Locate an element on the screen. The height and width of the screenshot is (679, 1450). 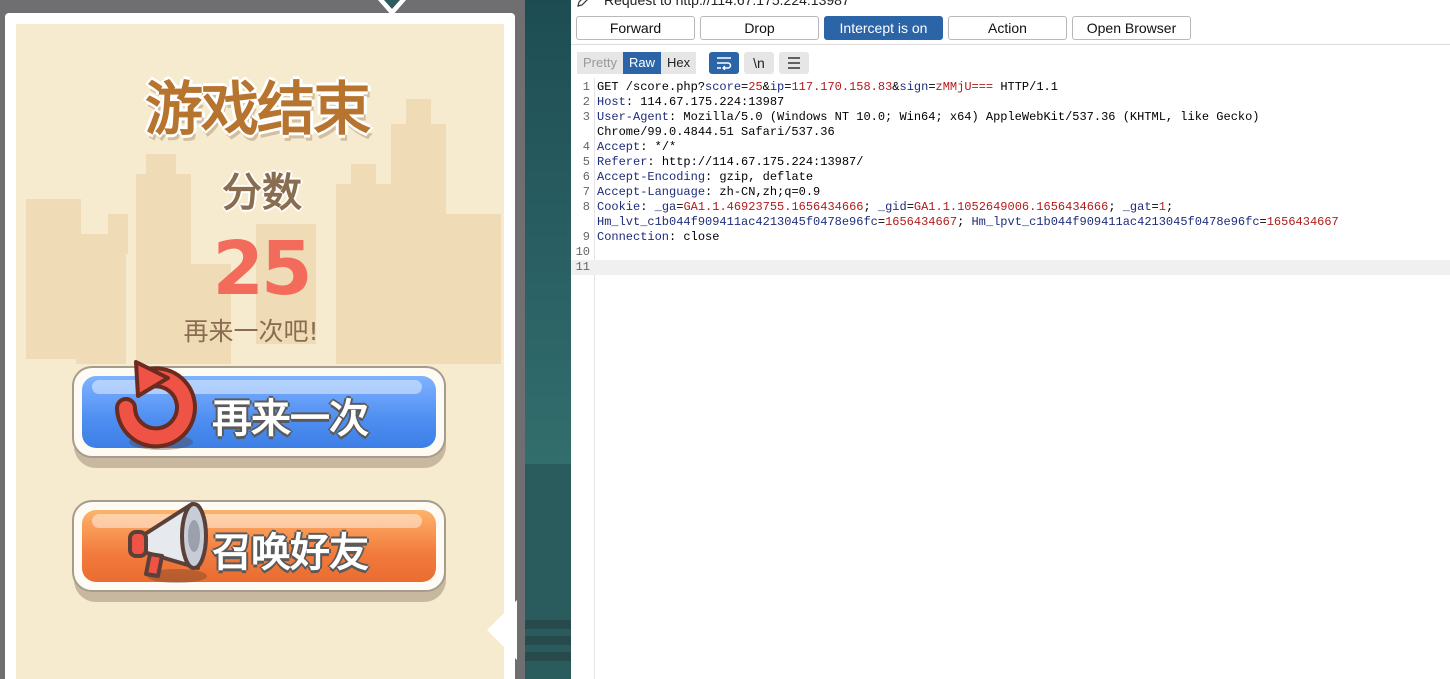
line-number: 3 is located at coordinates (586, 117).